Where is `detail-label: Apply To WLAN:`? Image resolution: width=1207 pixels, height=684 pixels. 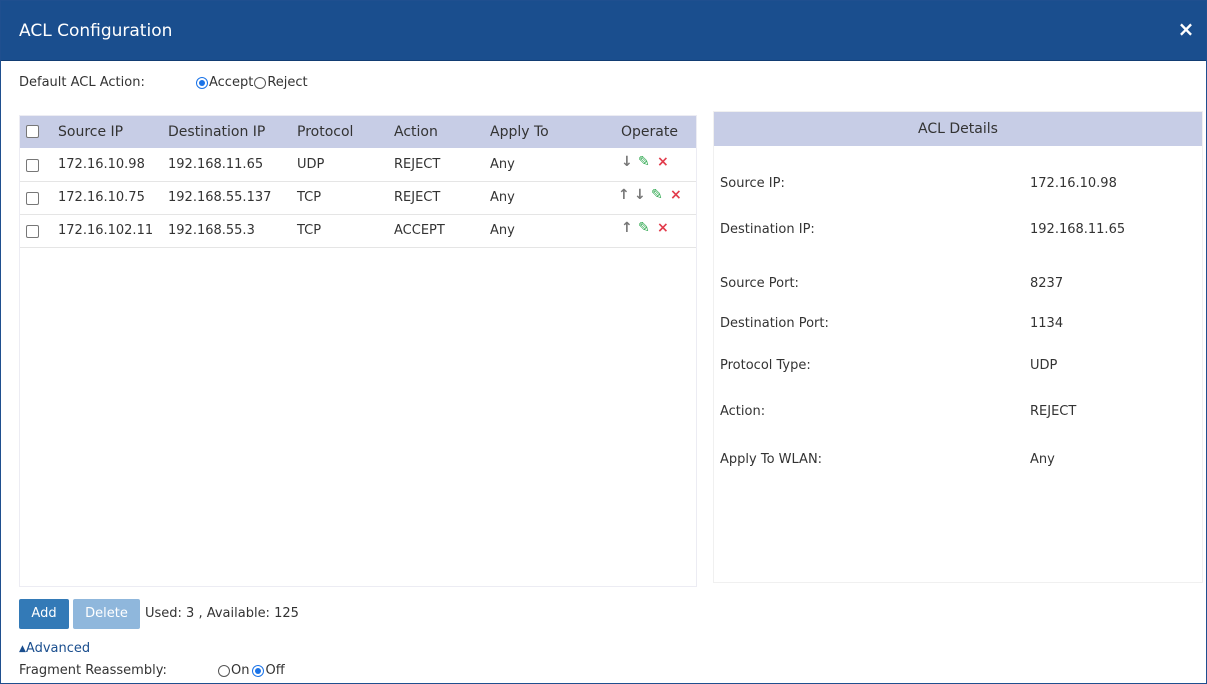
detail-label: Apply To WLAN: is located at coordinates (771, 459).